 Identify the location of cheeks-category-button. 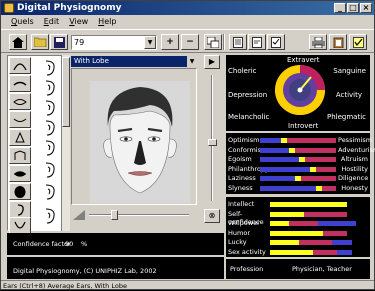
(20, 155).